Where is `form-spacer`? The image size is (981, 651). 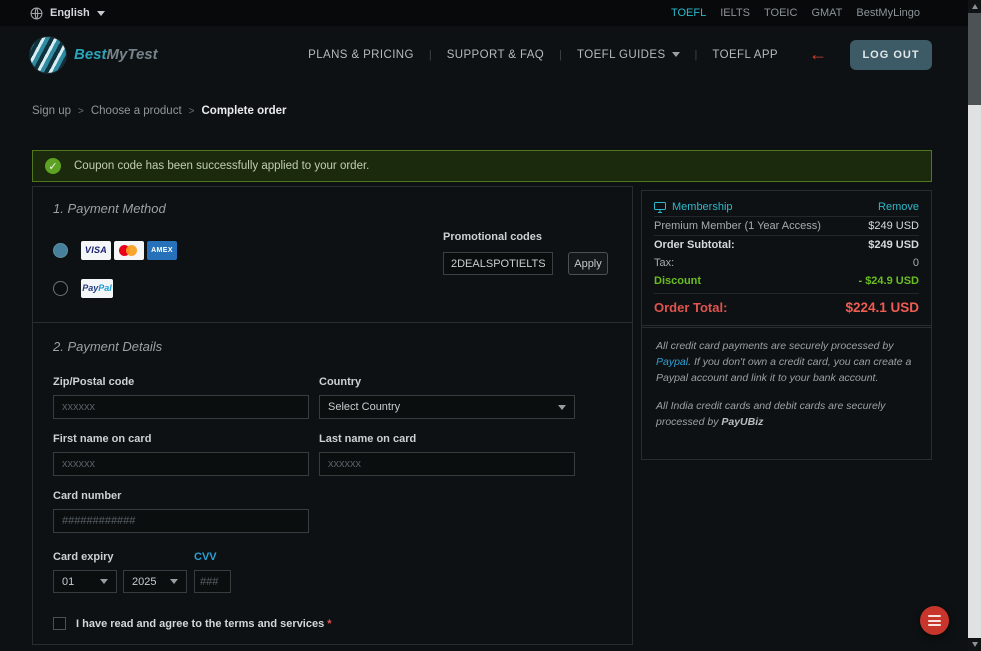 form-spacer is located at coordinates (447, 504).